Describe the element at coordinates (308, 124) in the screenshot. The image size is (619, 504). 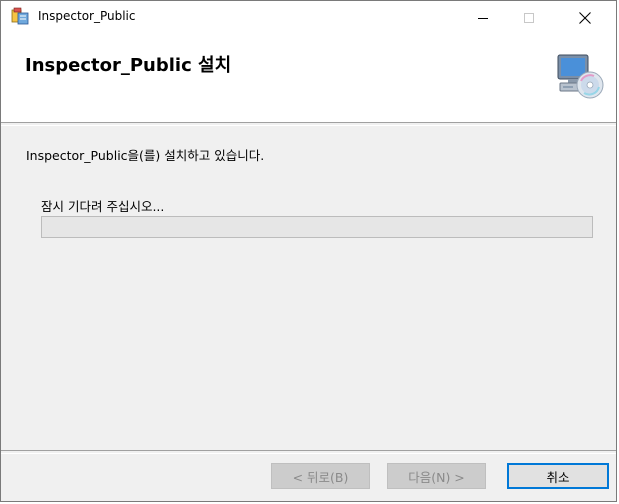
I see `banner-divider` at that location.